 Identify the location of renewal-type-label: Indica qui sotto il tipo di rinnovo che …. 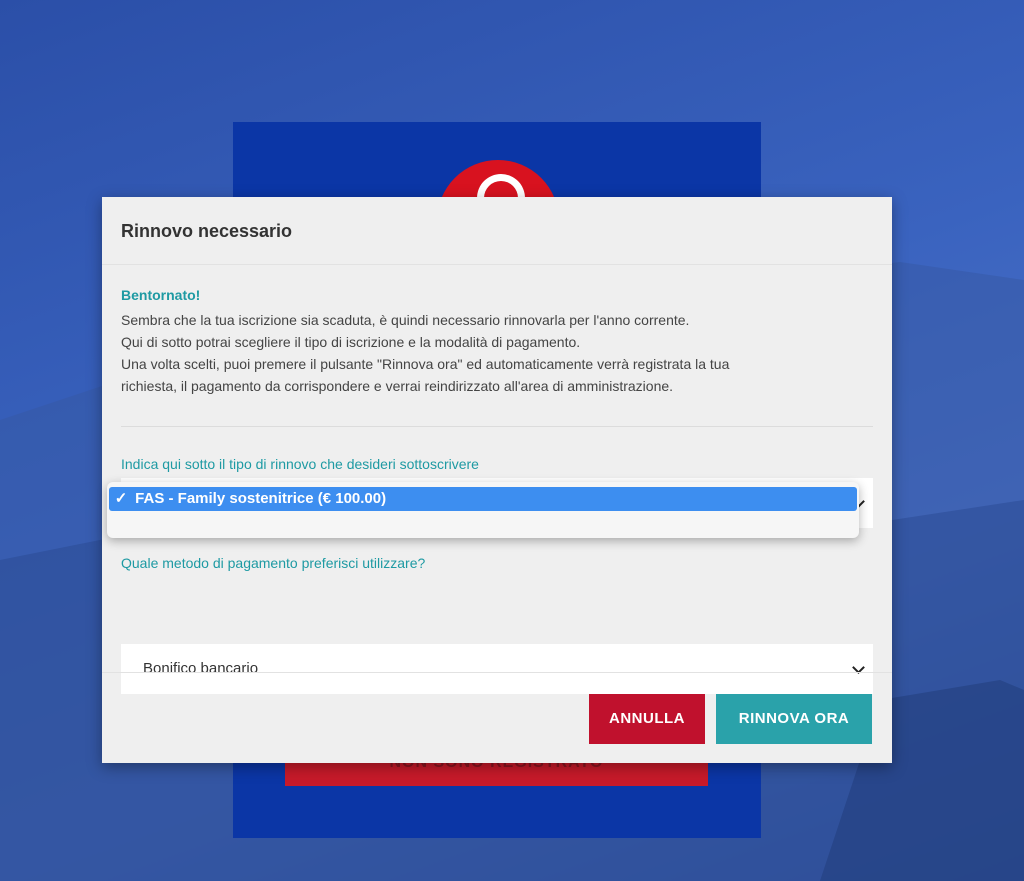
(300, 464).